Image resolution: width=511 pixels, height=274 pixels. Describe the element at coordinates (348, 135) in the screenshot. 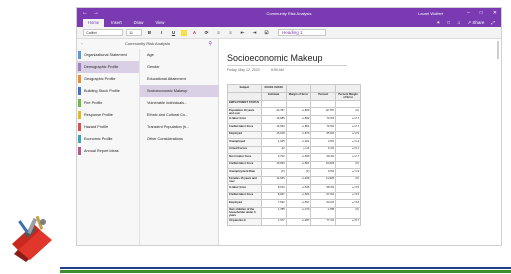

I see `table-cell: +/-2.9` at that location.